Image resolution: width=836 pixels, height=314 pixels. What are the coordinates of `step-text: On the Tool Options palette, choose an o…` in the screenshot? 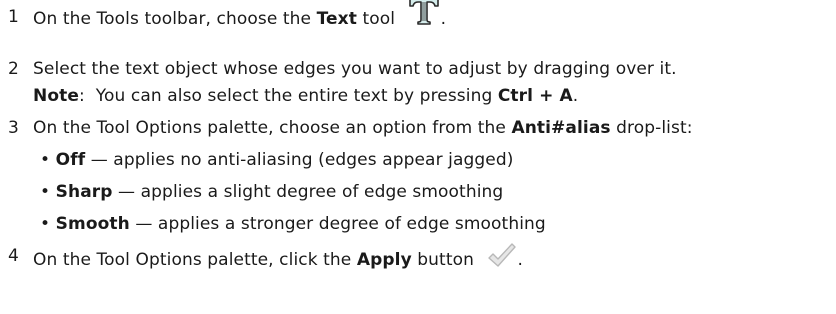 It's located at (363, 128).